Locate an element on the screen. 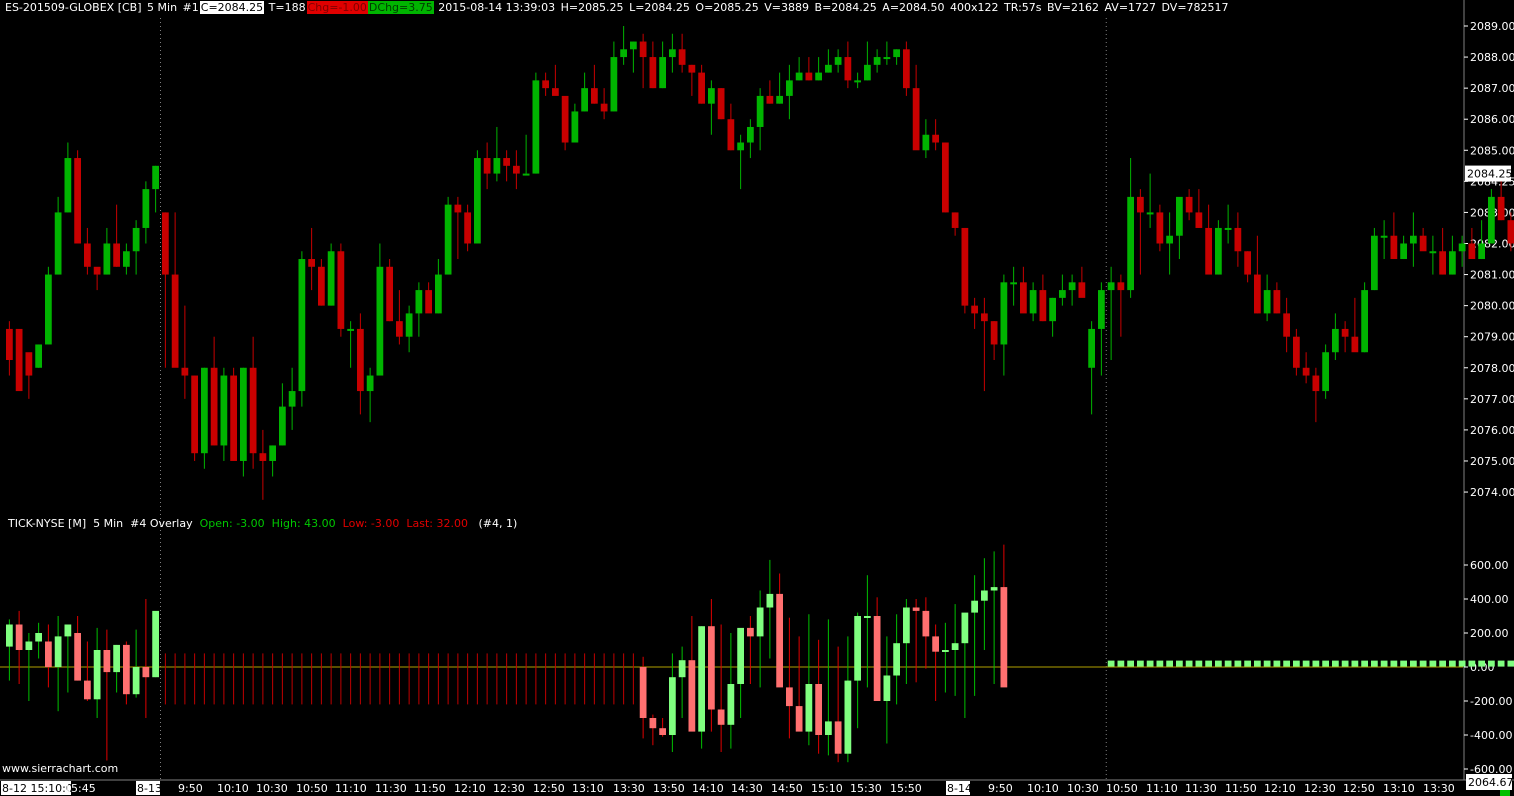 This screenshot has height=796, width=1514. overlay-name: TICK-NYSE [M] is located at coordinates (47, 523).